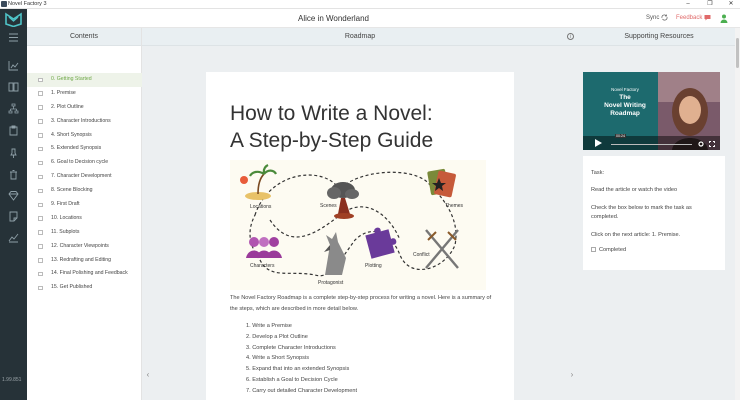 The width and height of the screenshot is (740, 400). Describe the element at coordinates (651, 144) in the screenshot. I see `video-progress-bar` at that location.